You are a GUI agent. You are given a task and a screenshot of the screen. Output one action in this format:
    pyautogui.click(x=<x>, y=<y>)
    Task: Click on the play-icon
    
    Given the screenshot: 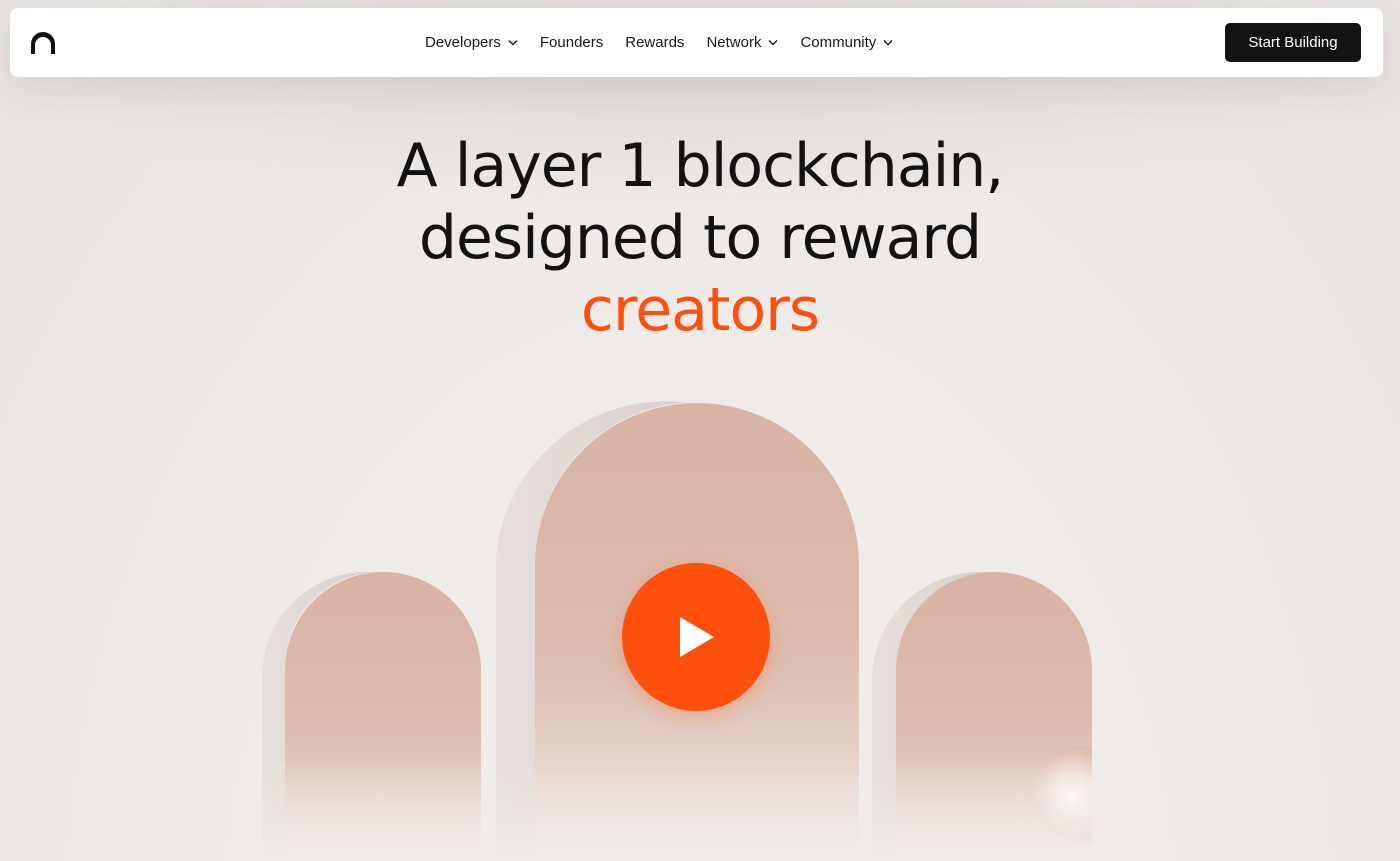 What is the action you would take?
    pyautogui.click(x=697, y=637)
    